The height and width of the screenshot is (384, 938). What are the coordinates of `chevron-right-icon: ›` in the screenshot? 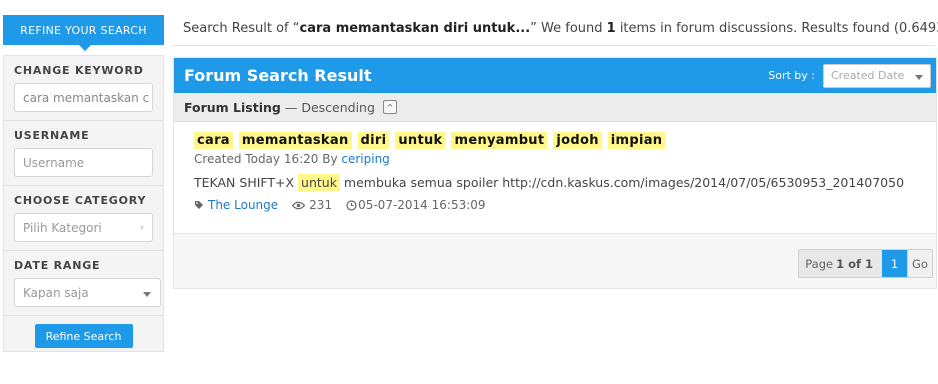 It's located at (142, 228).